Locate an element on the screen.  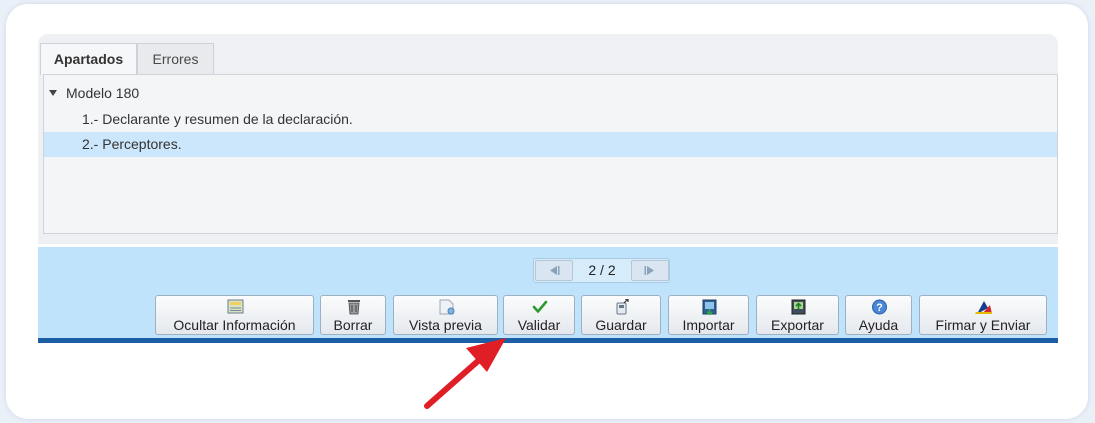
total-pages: 2 is located at coordinates (611, 270).